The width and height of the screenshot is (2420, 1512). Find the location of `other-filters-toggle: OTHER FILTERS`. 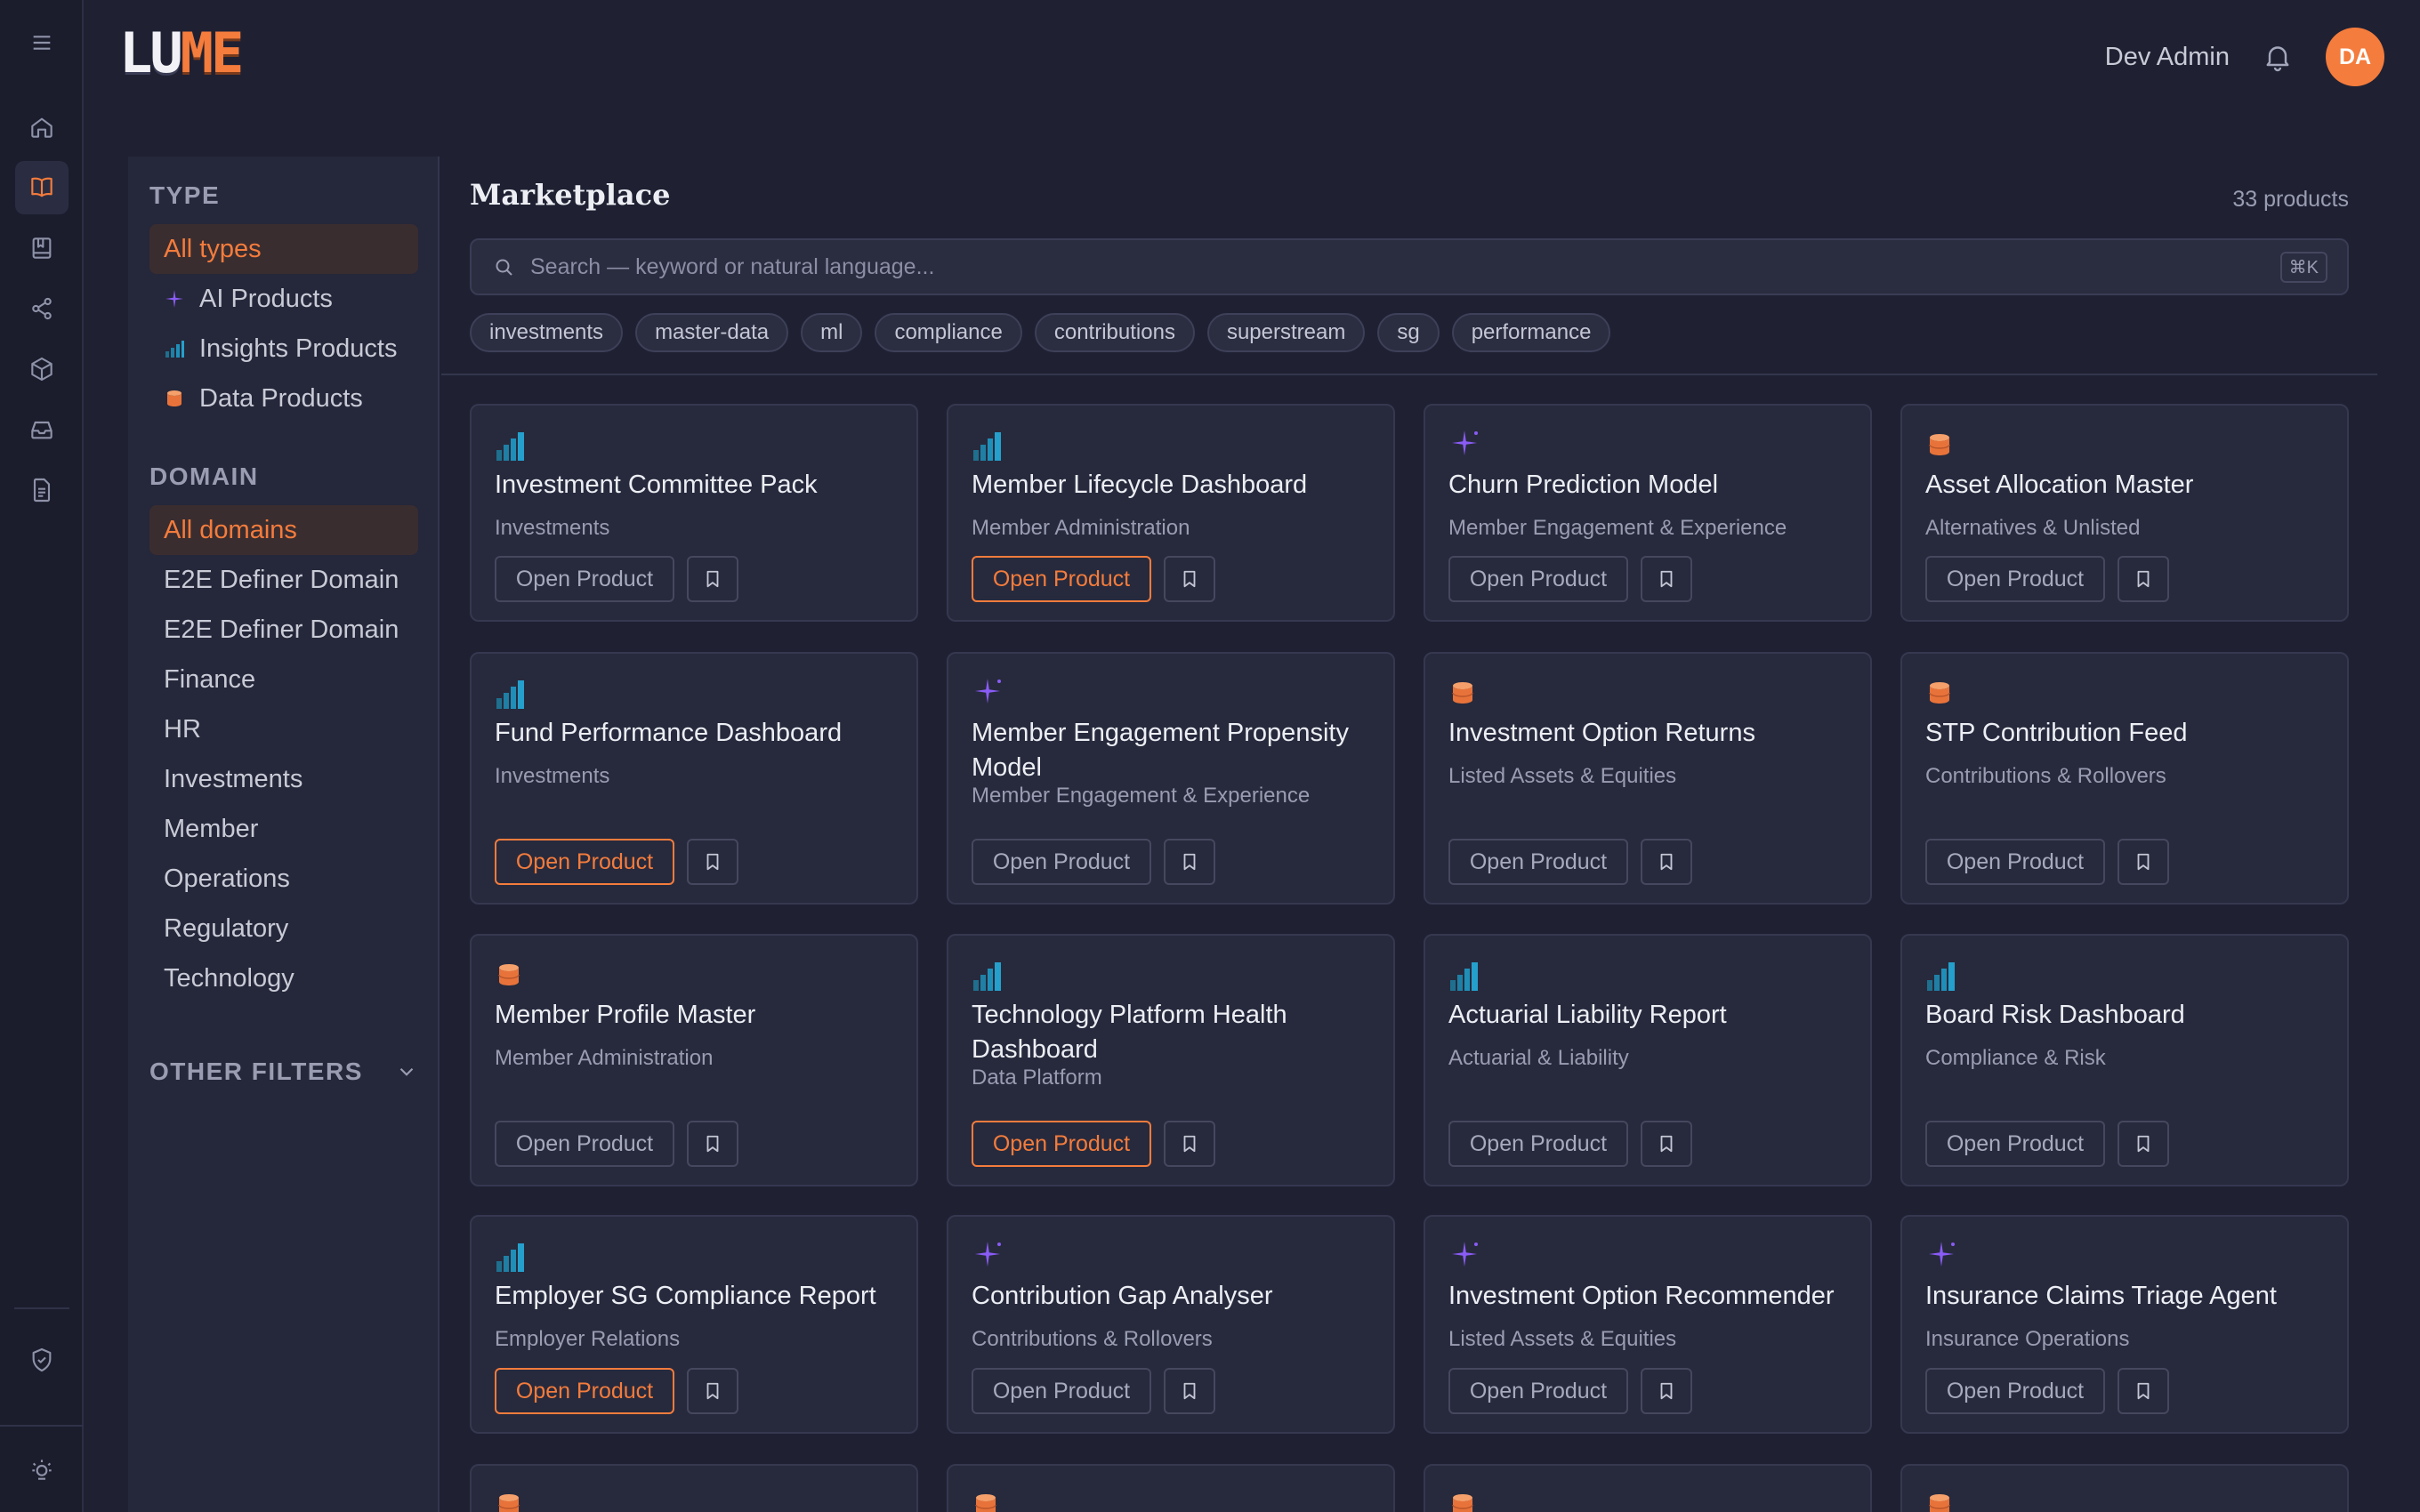

other-filters-toggle: OTHER FILTERS is located at coordinates (283, 1072).